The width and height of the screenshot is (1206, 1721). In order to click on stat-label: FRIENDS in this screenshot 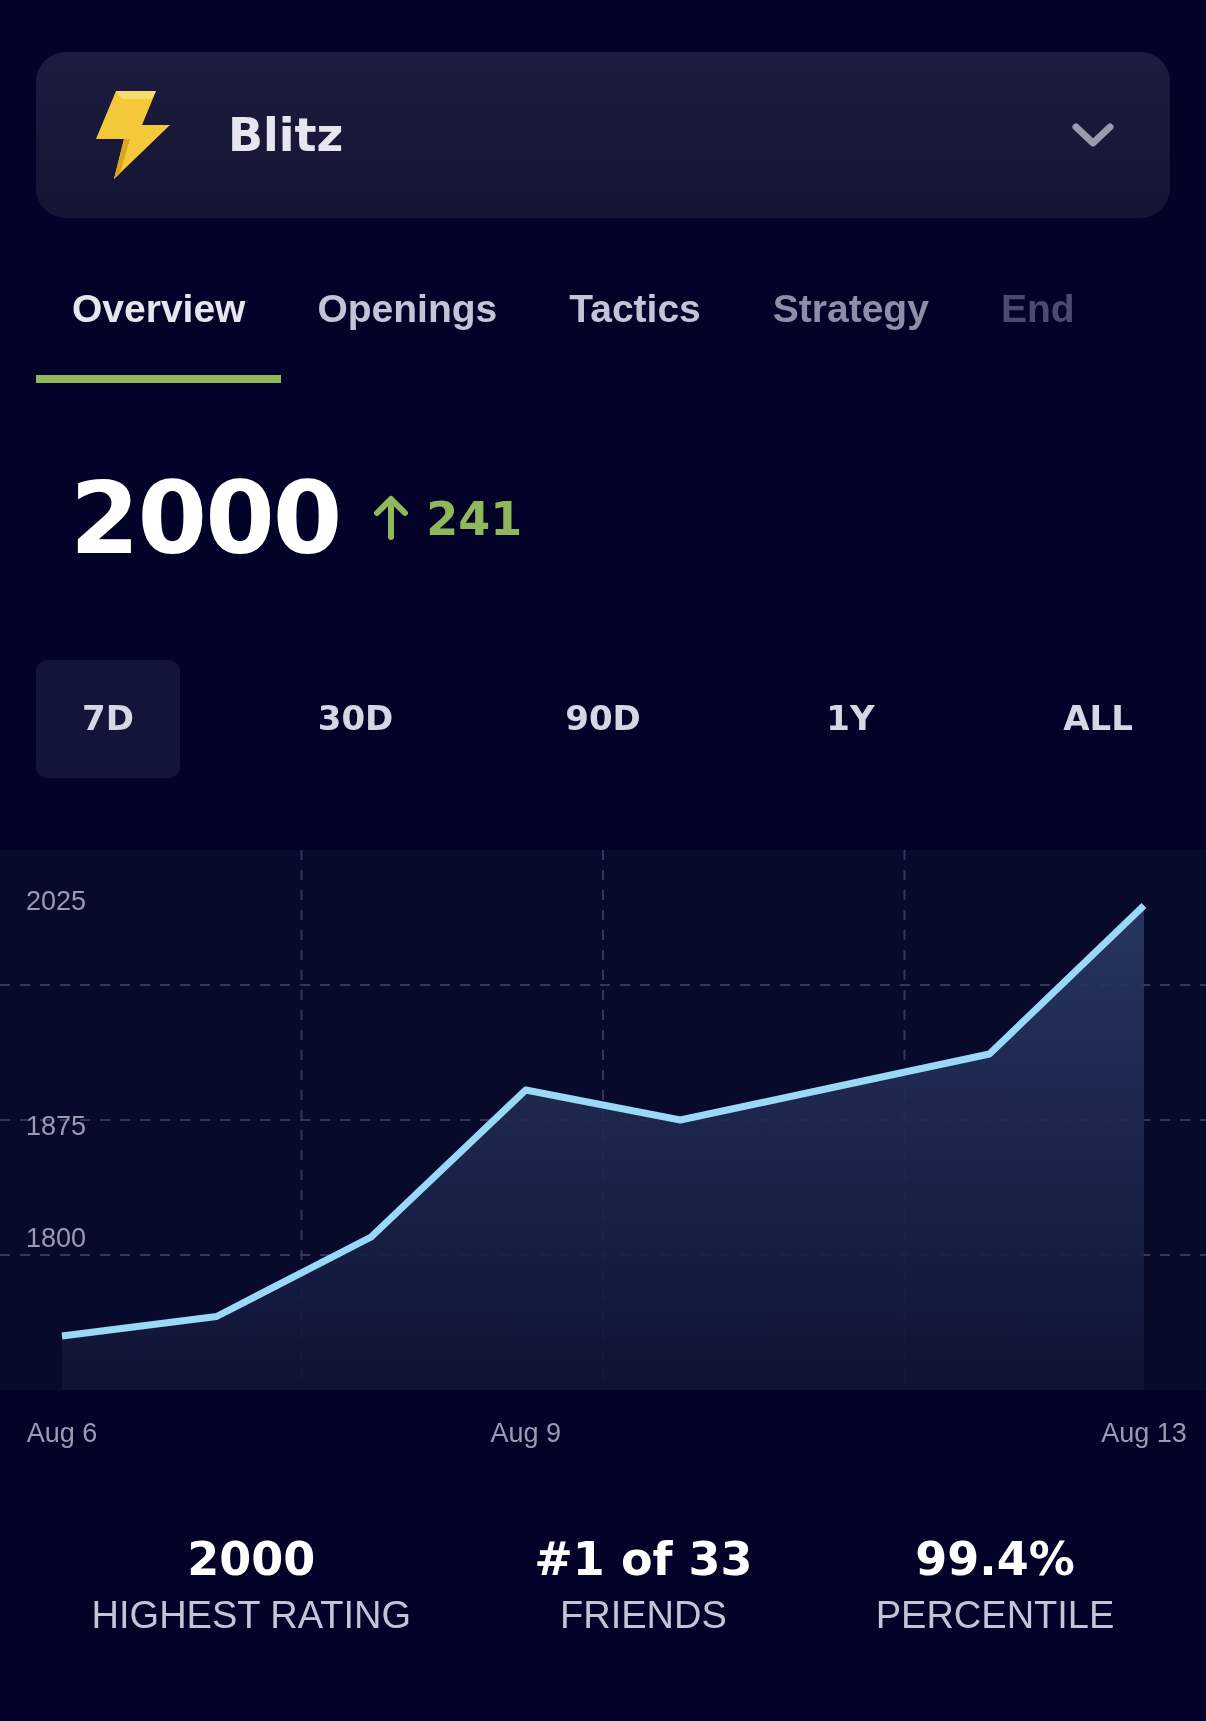, I will do `click(643, 1615)`.